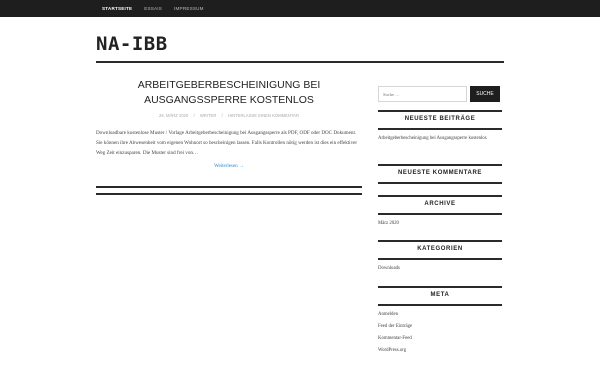  I want to click on widget-title: NEUESTE KOMMENTARE, so click(440, 173).